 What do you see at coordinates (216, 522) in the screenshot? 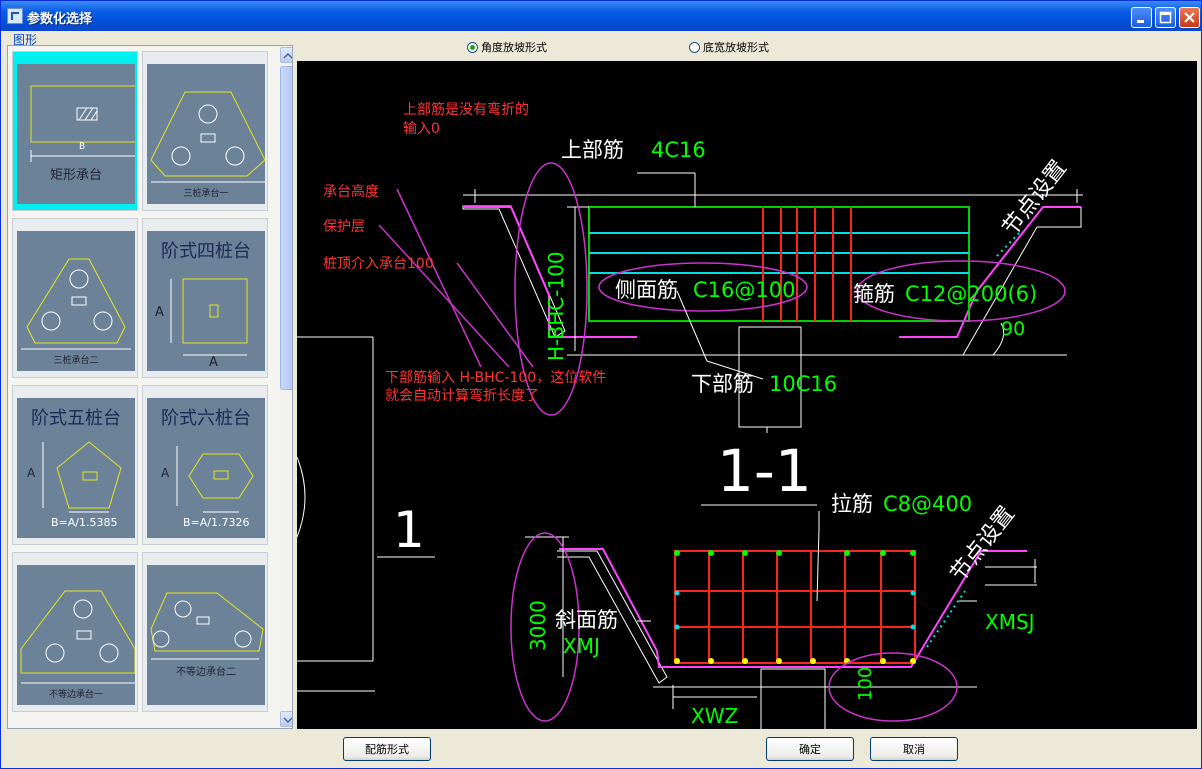
I see `dim-label-b: B=A/1.7326` at bounding box center [216, 522].